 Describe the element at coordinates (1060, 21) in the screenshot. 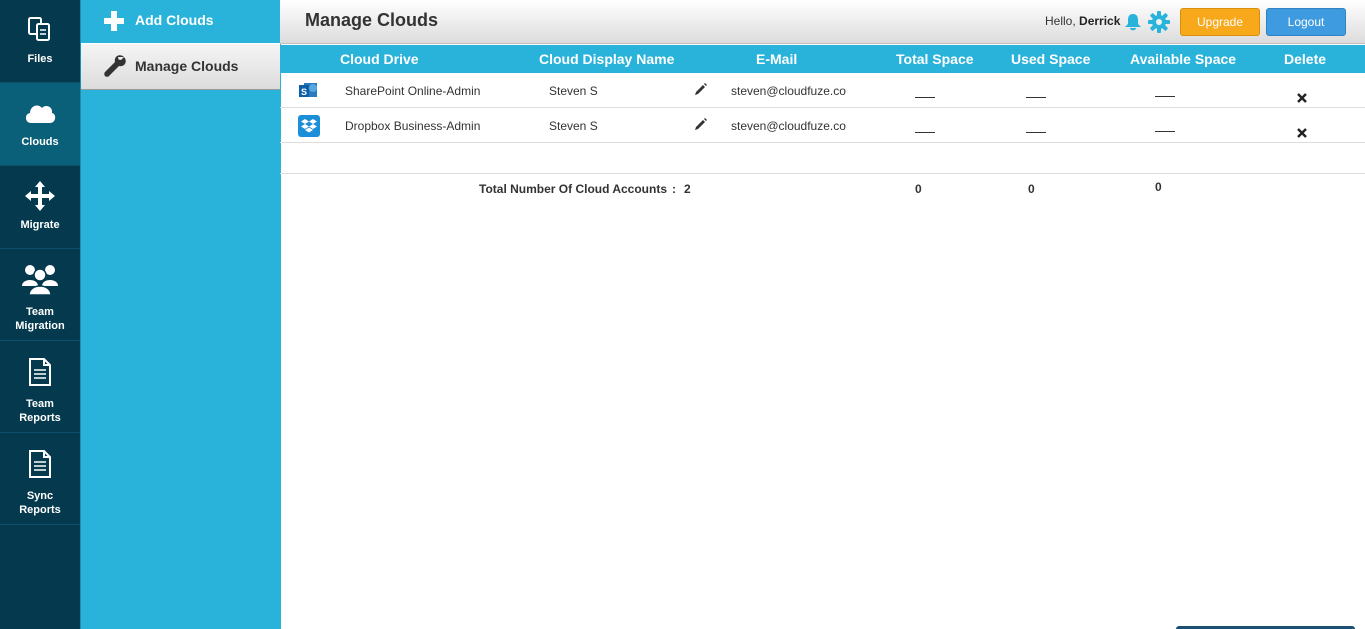

I see `greeting-prefix: Hello,` at that location.